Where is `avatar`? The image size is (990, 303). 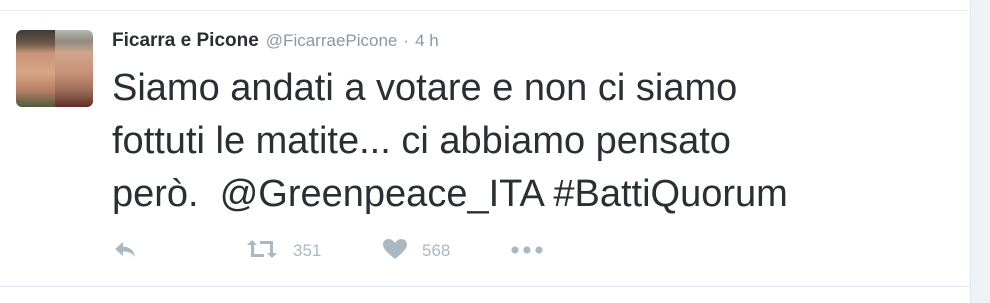 avatar is located at coordinates (54, 68).